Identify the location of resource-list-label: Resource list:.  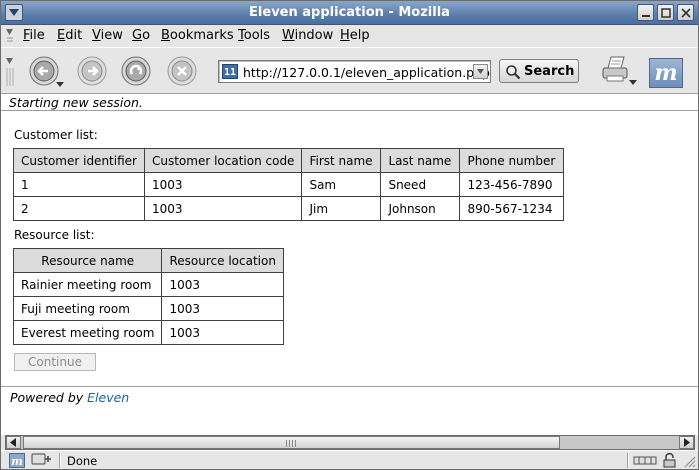
(54, 235).